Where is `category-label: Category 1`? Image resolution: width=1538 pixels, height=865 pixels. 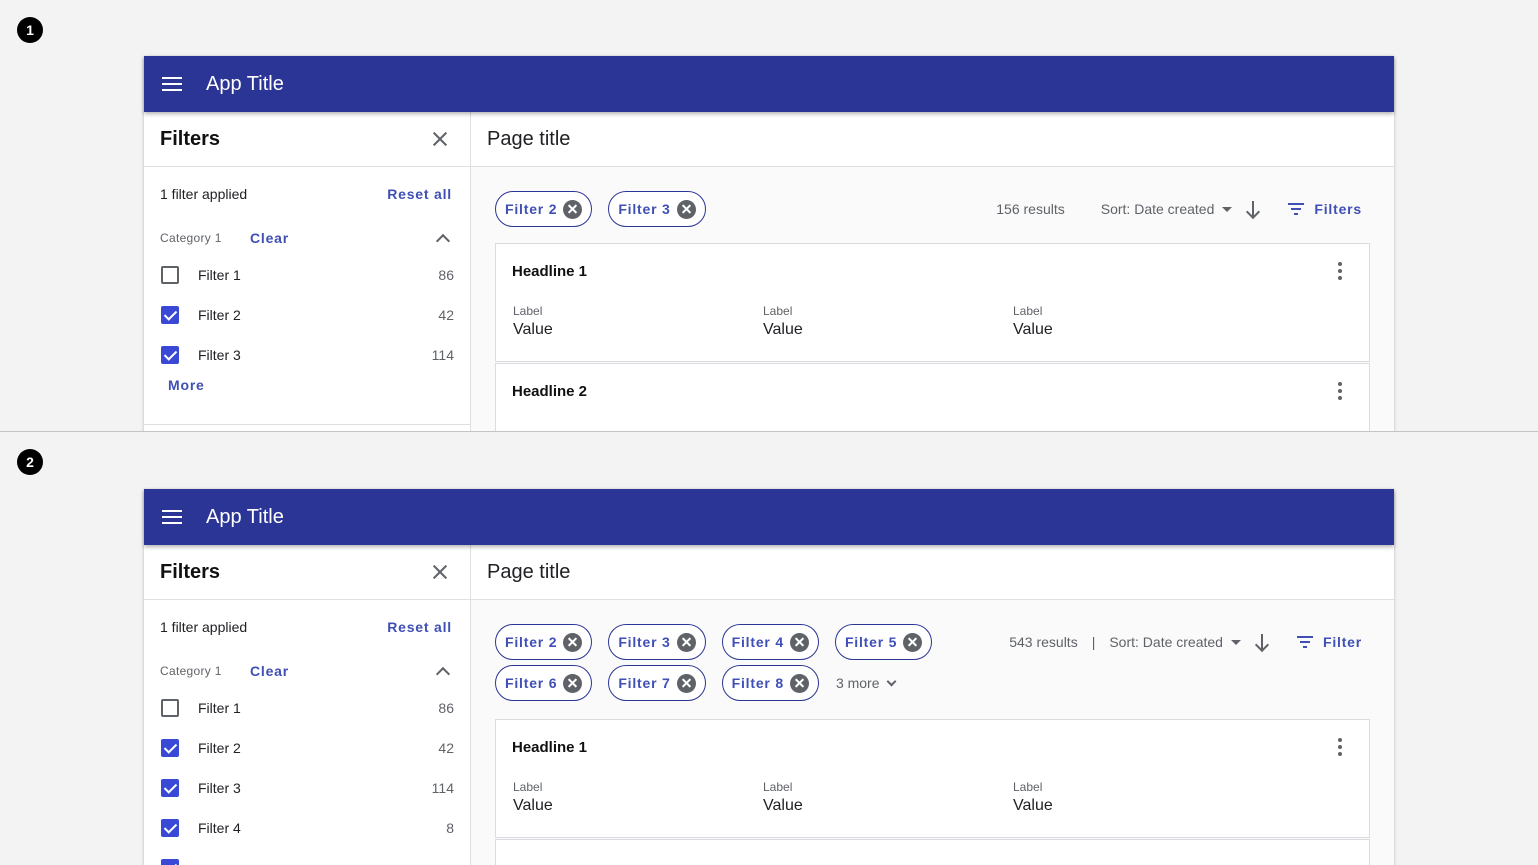
category-label: Category 1 is located at coordinates (191, 671).